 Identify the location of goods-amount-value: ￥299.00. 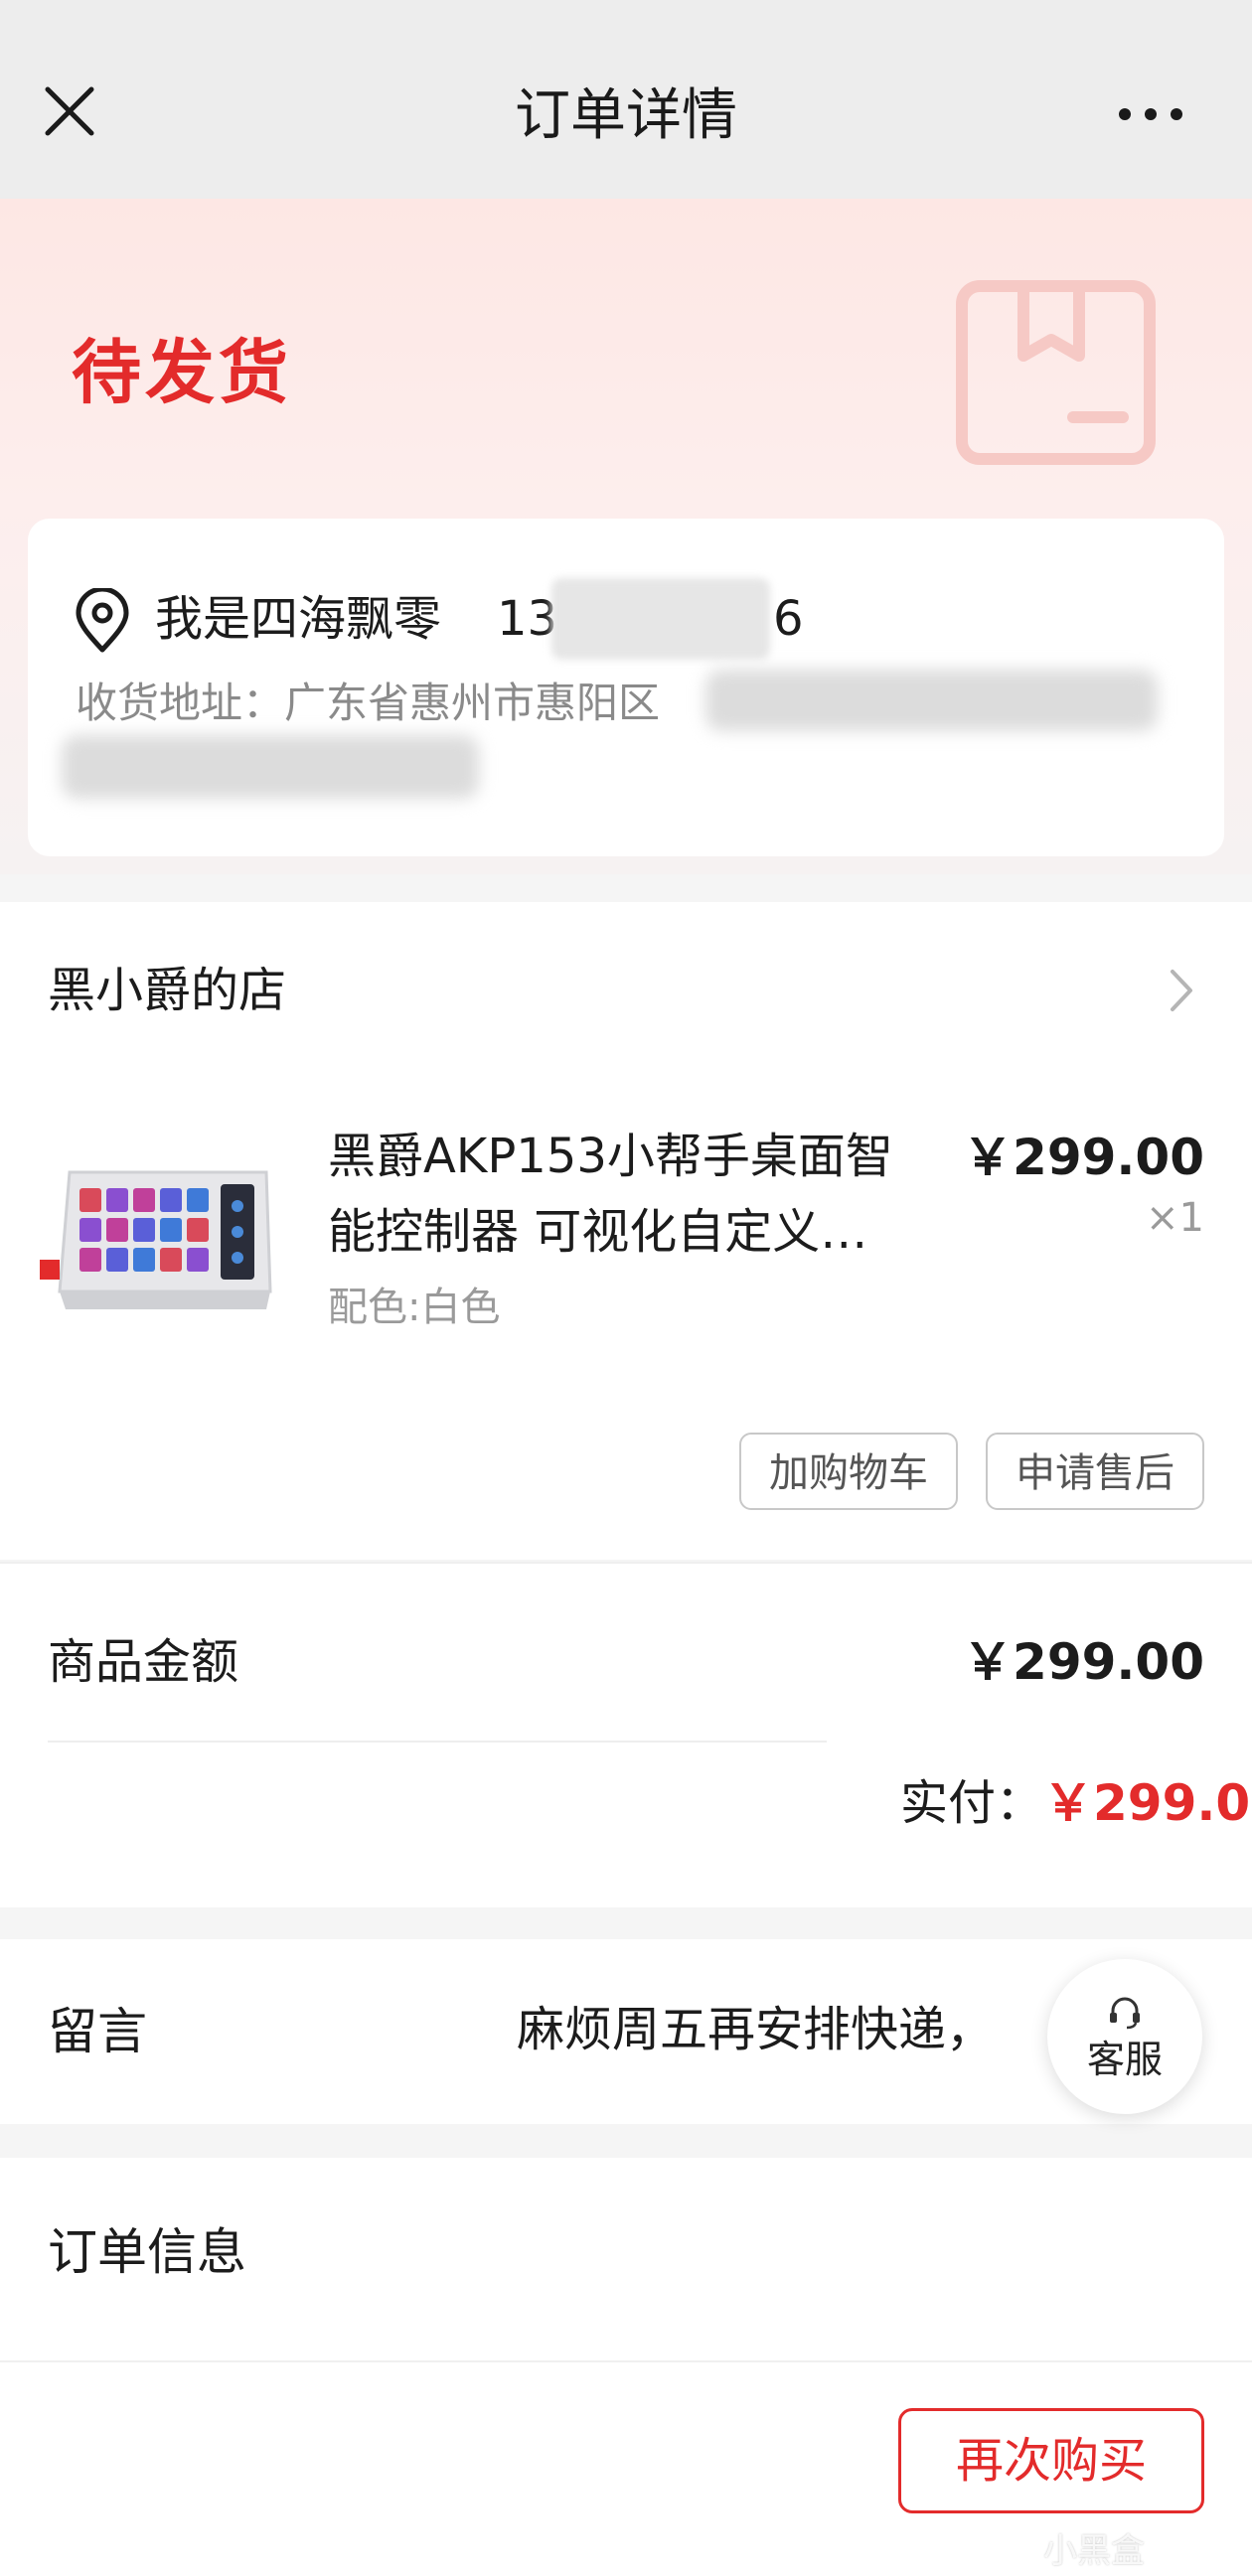
(1083, 1662).